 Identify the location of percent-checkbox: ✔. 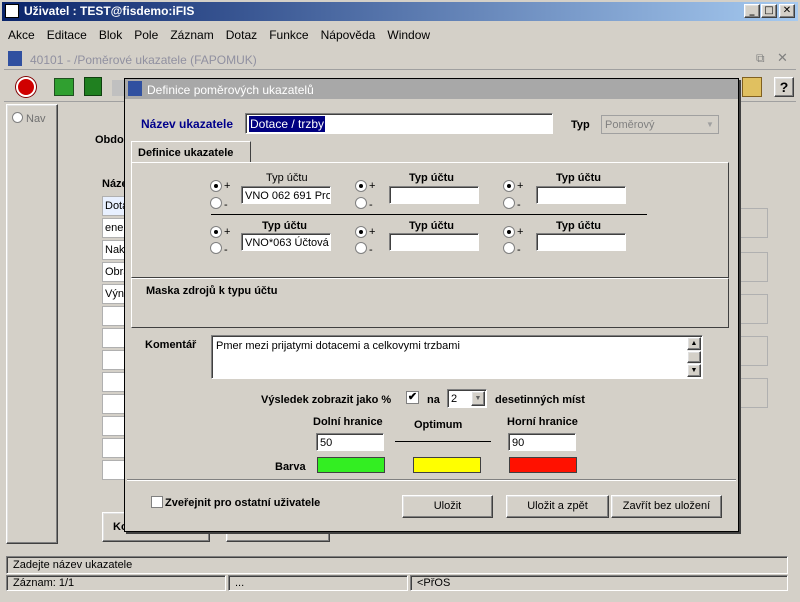
(412, 397).